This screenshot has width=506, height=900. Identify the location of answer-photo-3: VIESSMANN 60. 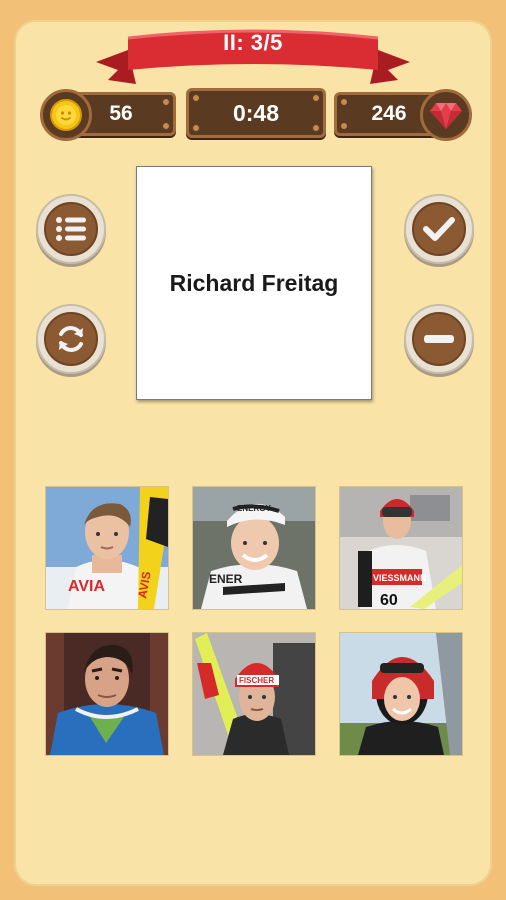
(401, 548).